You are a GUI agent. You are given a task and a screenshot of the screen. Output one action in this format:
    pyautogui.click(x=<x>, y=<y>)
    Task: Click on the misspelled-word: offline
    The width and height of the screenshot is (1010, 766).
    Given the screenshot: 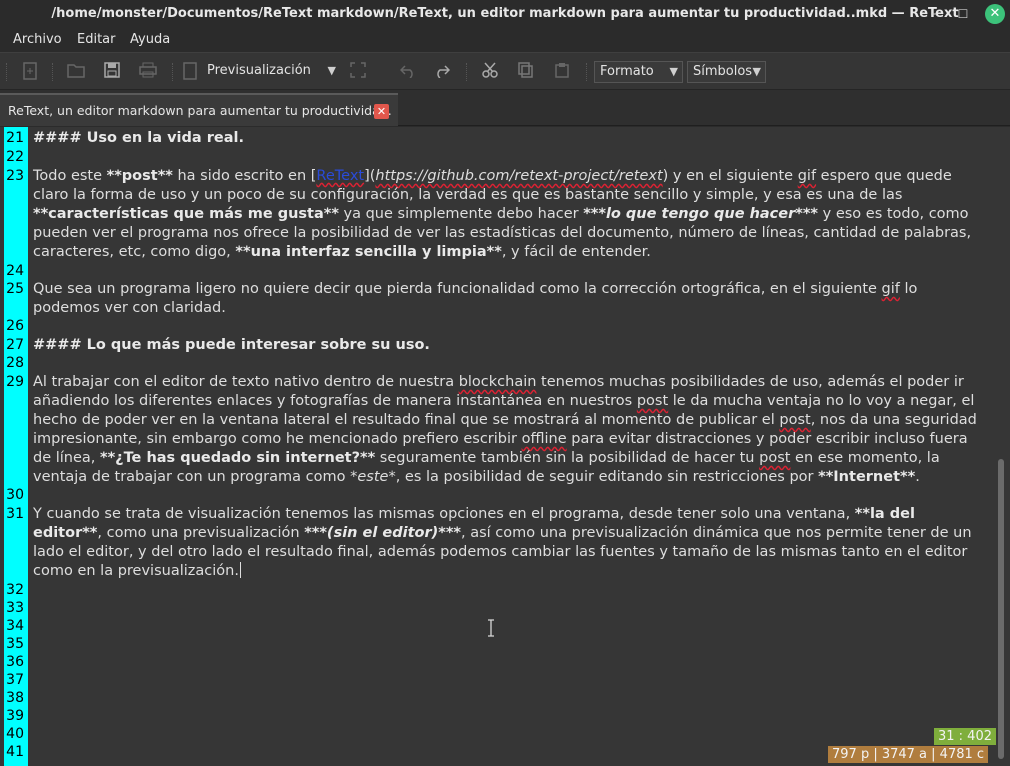 What is the action you would take?
    pyautogui.click(x=544, y=439)
    